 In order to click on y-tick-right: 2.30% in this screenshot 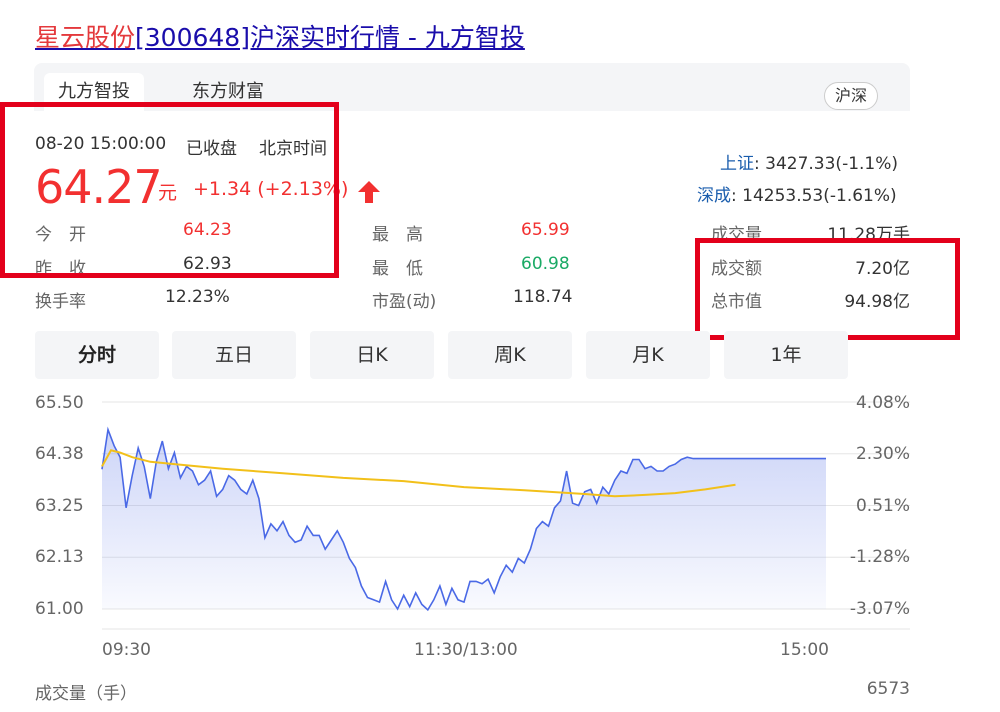, I will do `click(882, 454)`.